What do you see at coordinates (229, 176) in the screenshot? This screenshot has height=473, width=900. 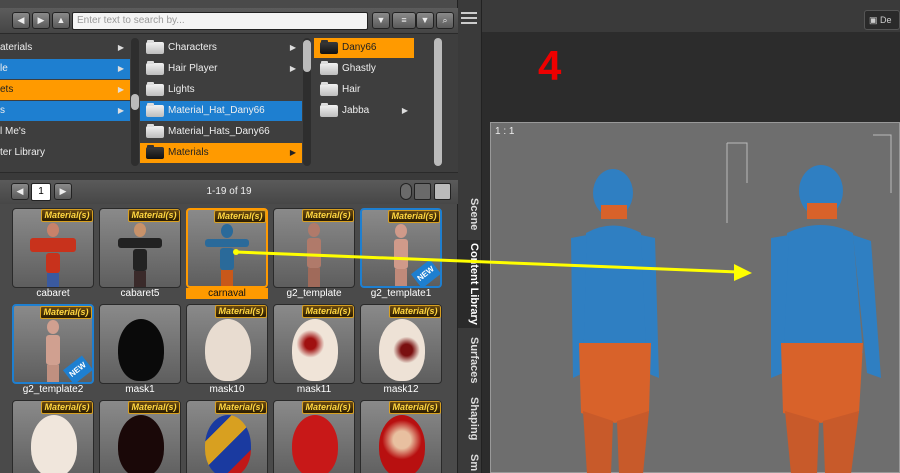 I see `pane-splitter` at bounding box center [229, 176].